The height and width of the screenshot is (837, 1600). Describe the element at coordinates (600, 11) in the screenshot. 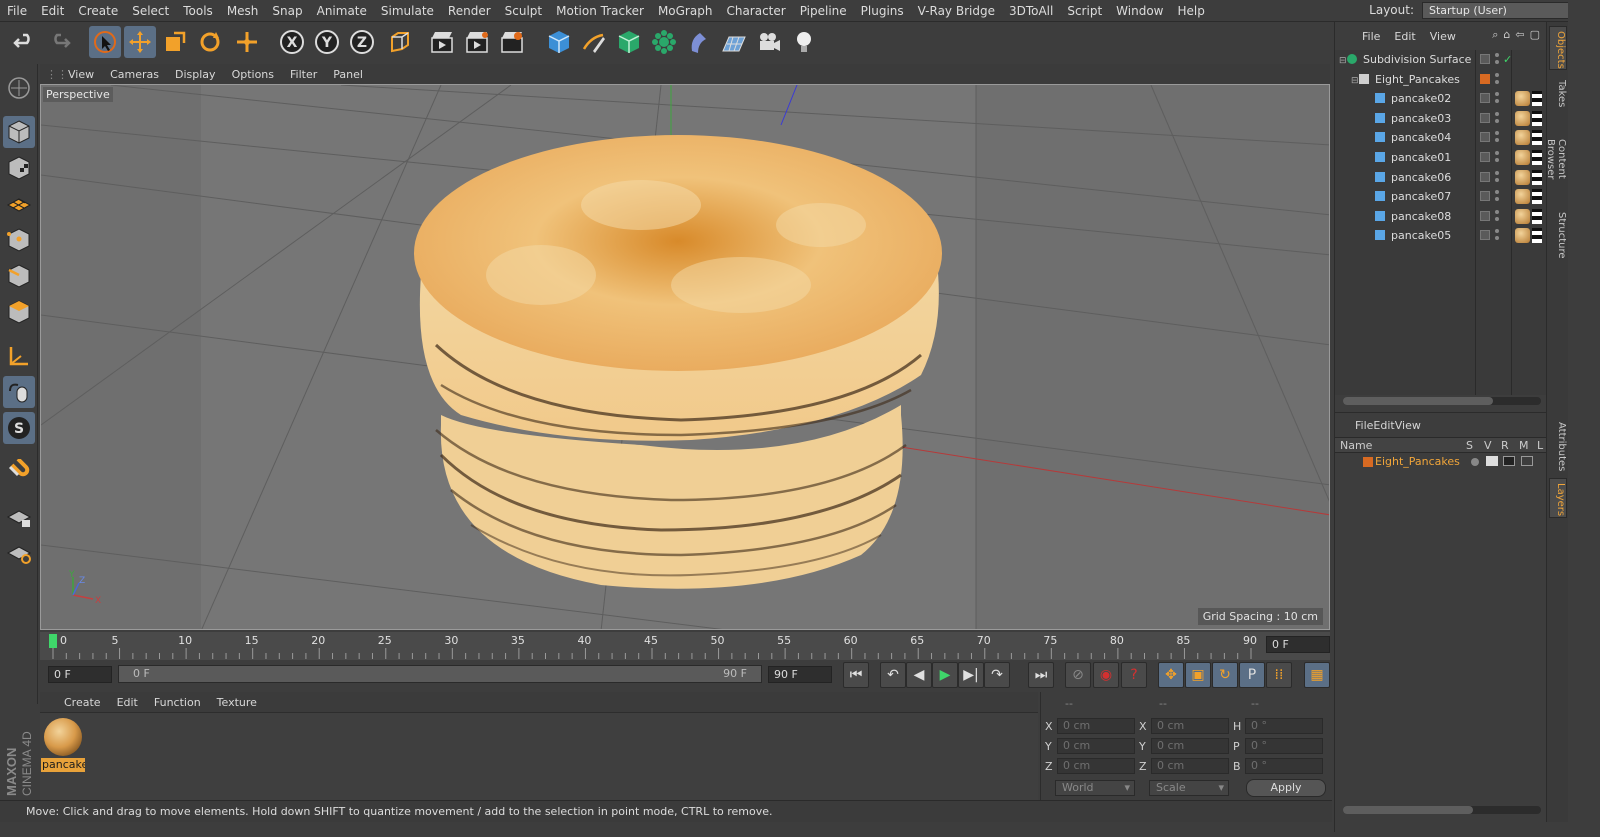

I see `menu-motion-tracker: Motion Tracker` at that location.